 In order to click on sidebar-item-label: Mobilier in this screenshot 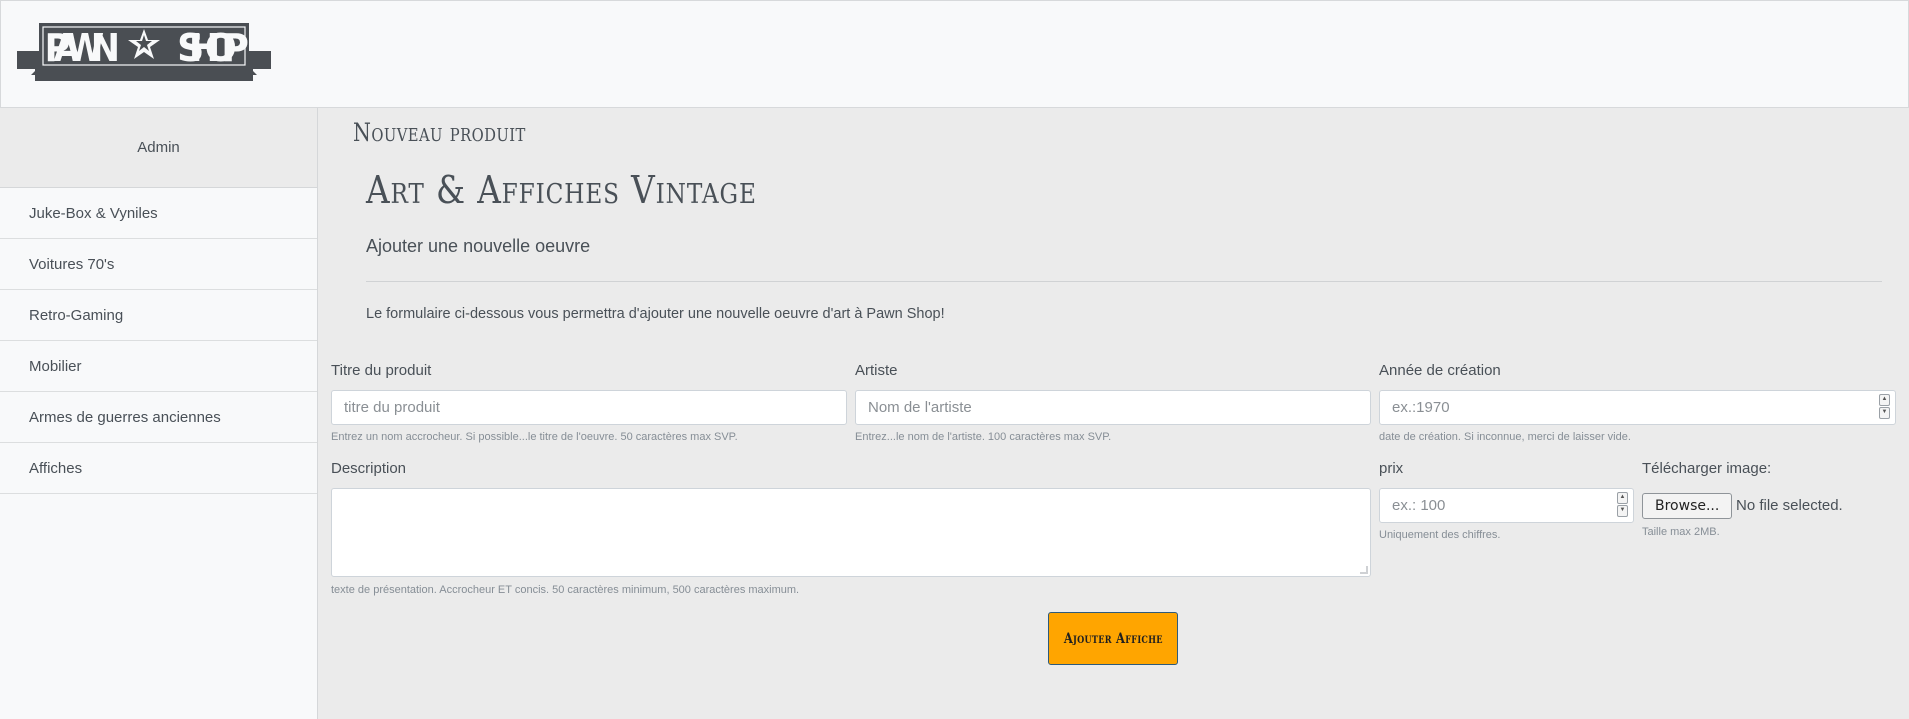, I will do `click(55, 366)`.